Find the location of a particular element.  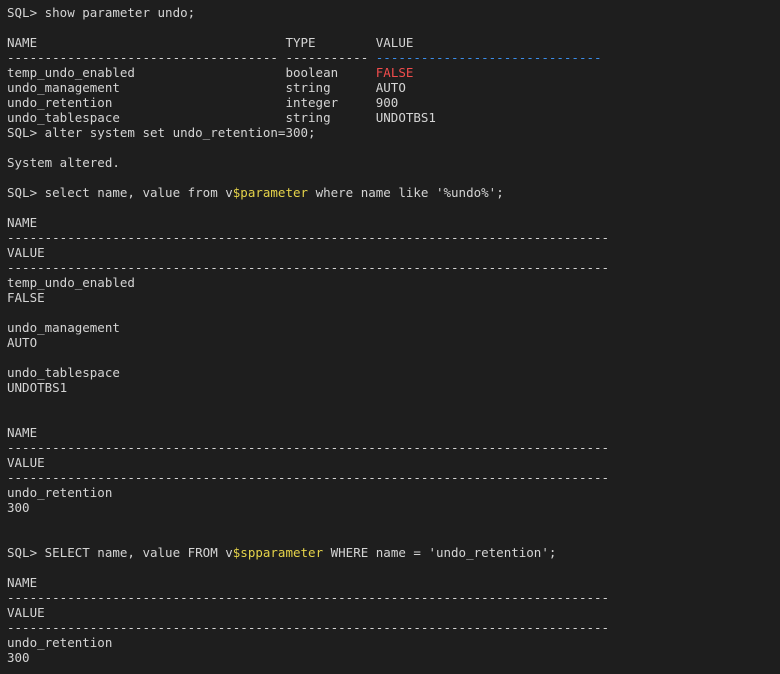

terminal-line: UNDOTBS1 is located at coordinates (393, 387).